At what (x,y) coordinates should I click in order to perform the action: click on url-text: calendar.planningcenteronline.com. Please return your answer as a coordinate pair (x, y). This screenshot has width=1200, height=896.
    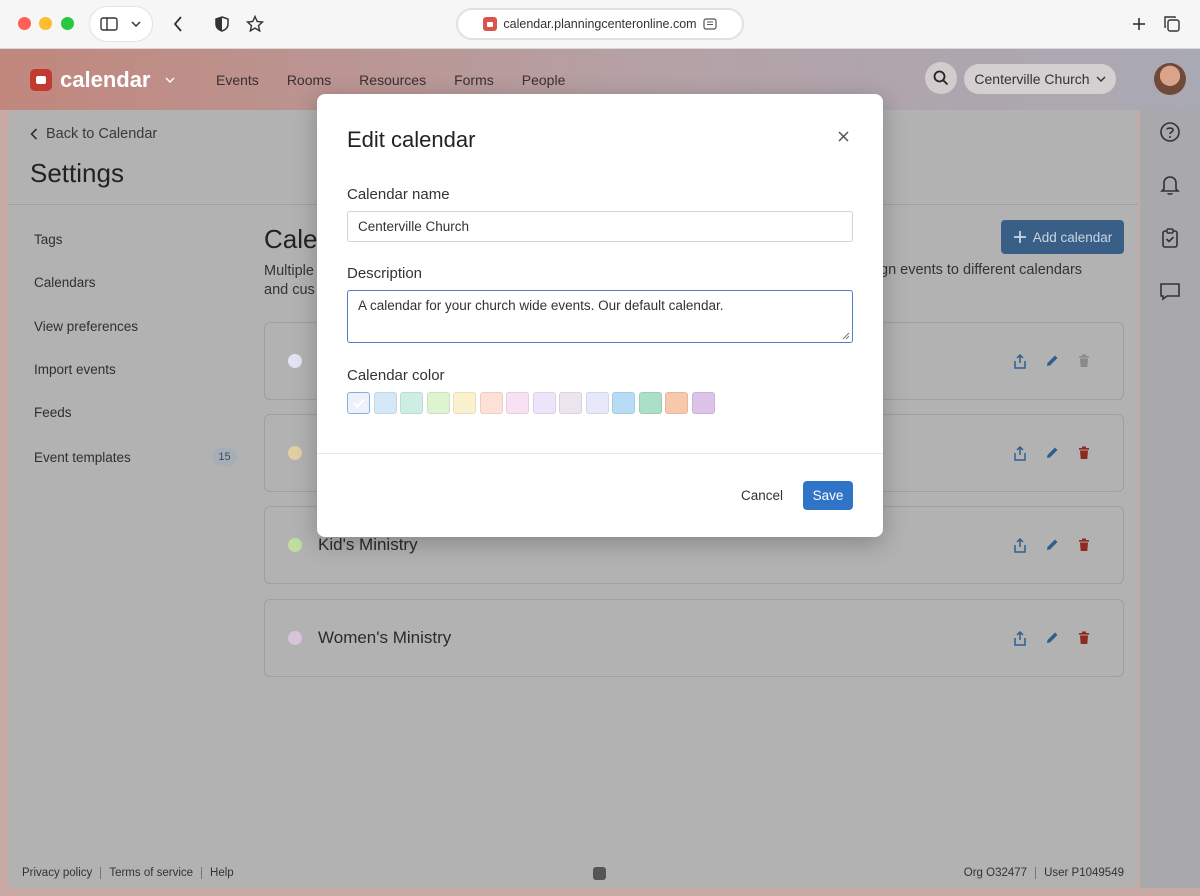
    Looking at the image, I should click on (600, 24).